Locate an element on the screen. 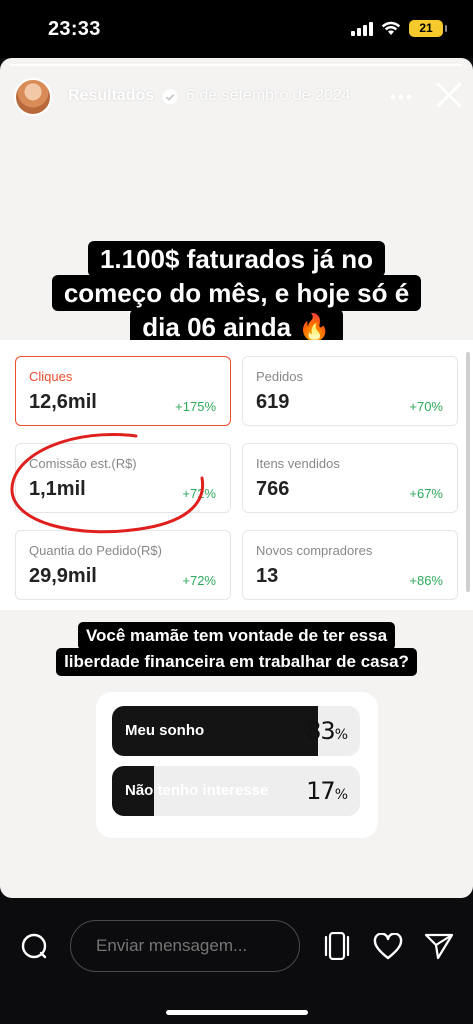 This screenshot has width=473, height=1024. headline-line: começo do mês, e hoje só é is located at coordinates (236, 293).